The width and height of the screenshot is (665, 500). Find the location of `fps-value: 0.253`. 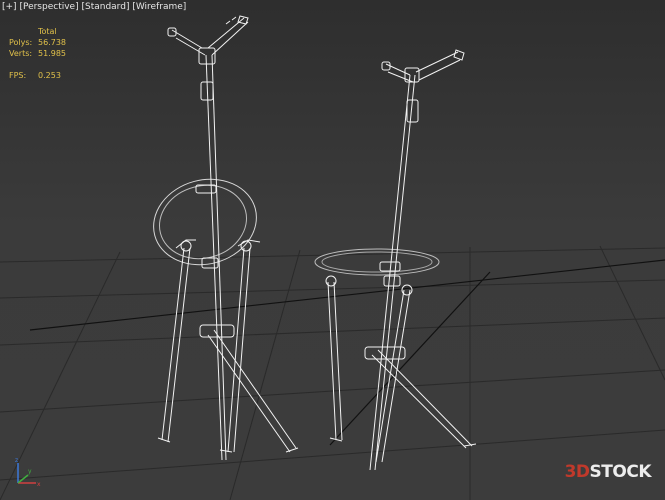

fps-value: 0.253 is located at coordinates (49, 75).